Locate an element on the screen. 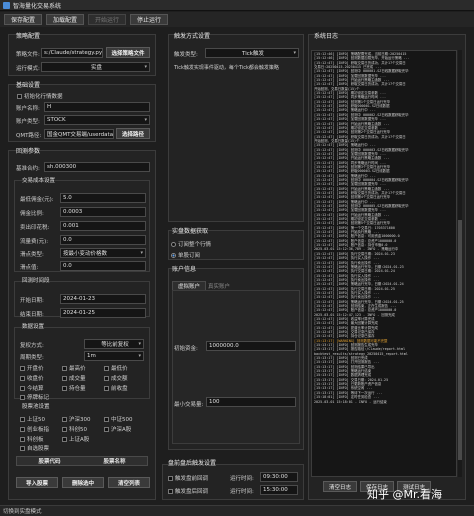 The image size is (474, 516). field-label: 最高价 is located at coordinates (77, 369).